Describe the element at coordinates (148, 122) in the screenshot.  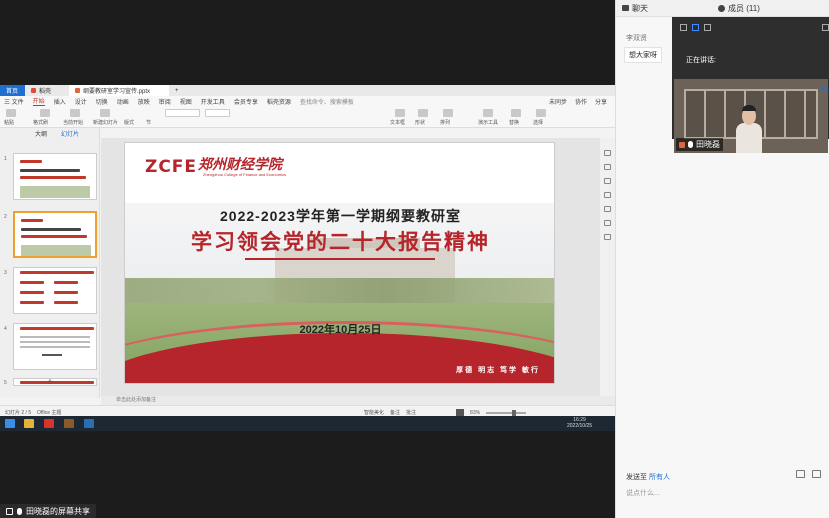
I see `section-label: 节` at that location.